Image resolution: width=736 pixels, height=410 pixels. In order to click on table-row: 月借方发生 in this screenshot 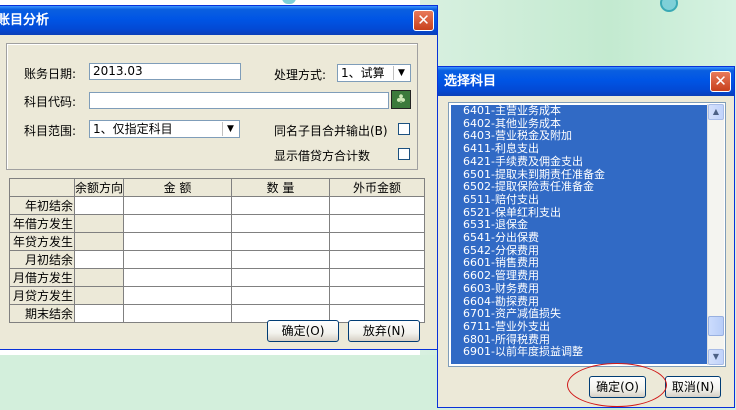, I will do `click(217, 277)`.